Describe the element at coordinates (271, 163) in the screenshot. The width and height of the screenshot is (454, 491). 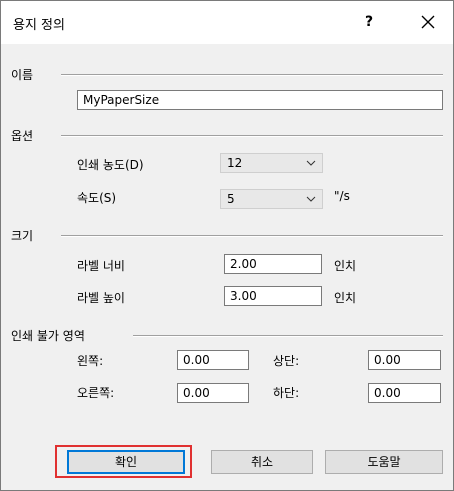
I see `darkness-select: 12` at that location.